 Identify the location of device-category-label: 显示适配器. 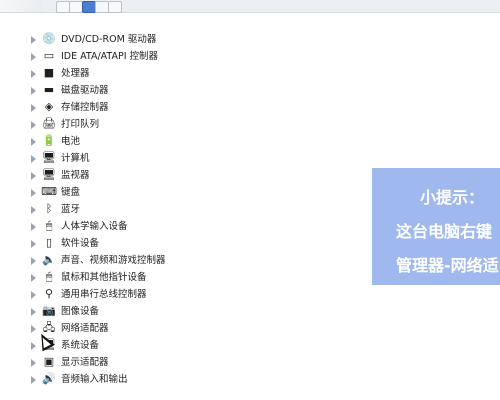
(85, 362).